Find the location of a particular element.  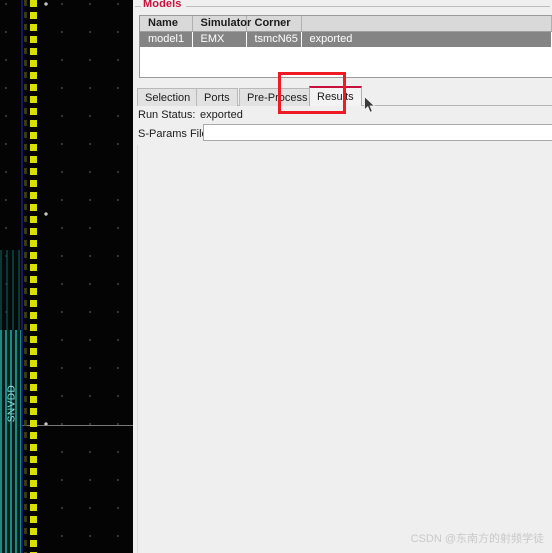

column-header-name: Name is located at coordinates (166, 24).